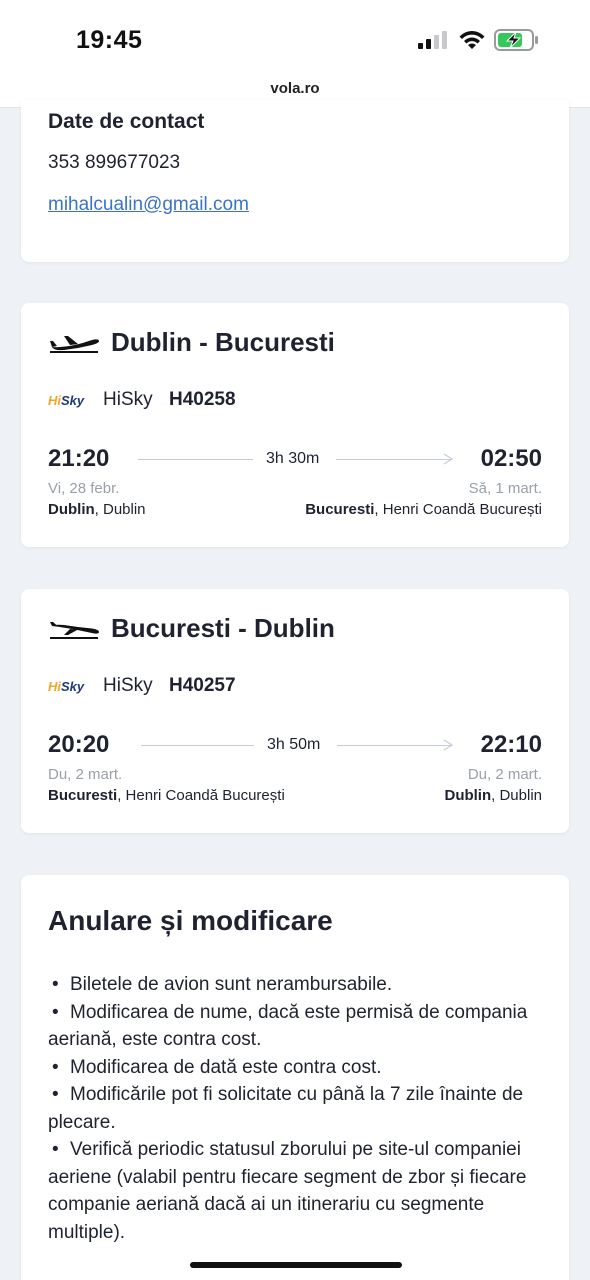 This screenshot has height=1280, width=590. Describe the element at coordinates (190, 920) in the screenshot. I see `cancellation-title: Anulare și modificare` at that location.